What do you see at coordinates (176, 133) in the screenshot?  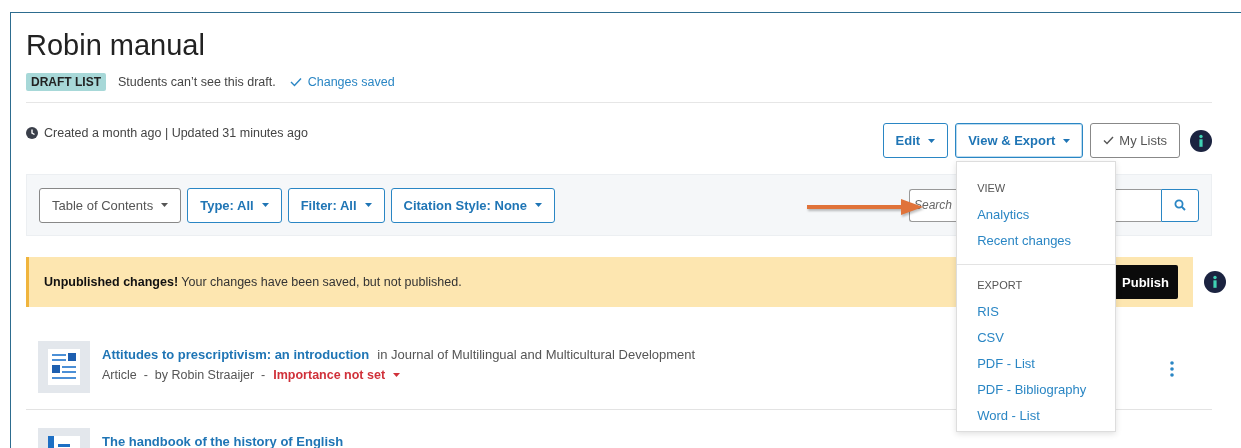 I see `timestamps: Created a month ago | Updated 31 minutes ago` at bounding box center [176, 133].